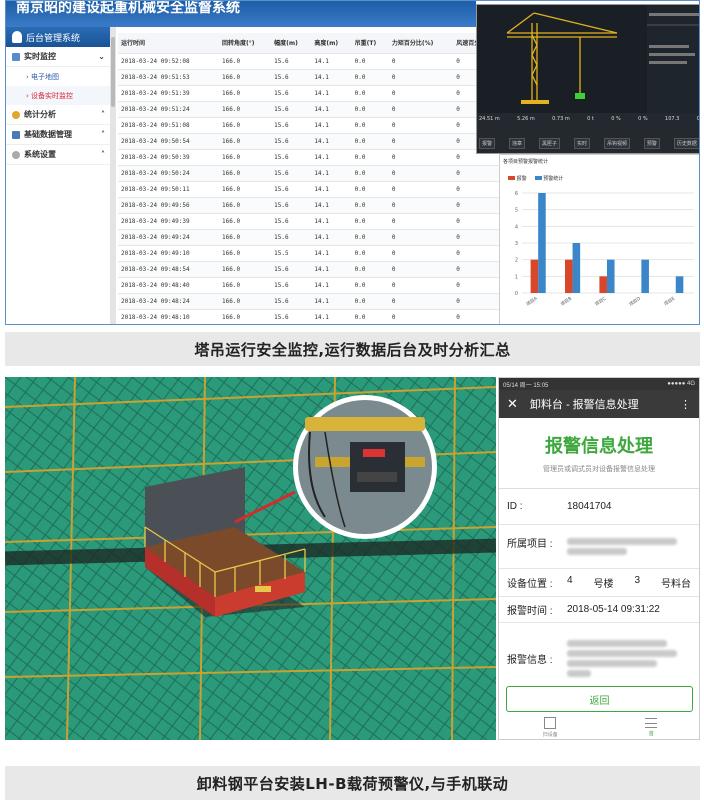 Image resolution: width=704 pixels, height=803 pixels. What do you see at coordinates (651, 727) in the screenshot?
I see `tab-home: 首` at bounding box center [651, 727].